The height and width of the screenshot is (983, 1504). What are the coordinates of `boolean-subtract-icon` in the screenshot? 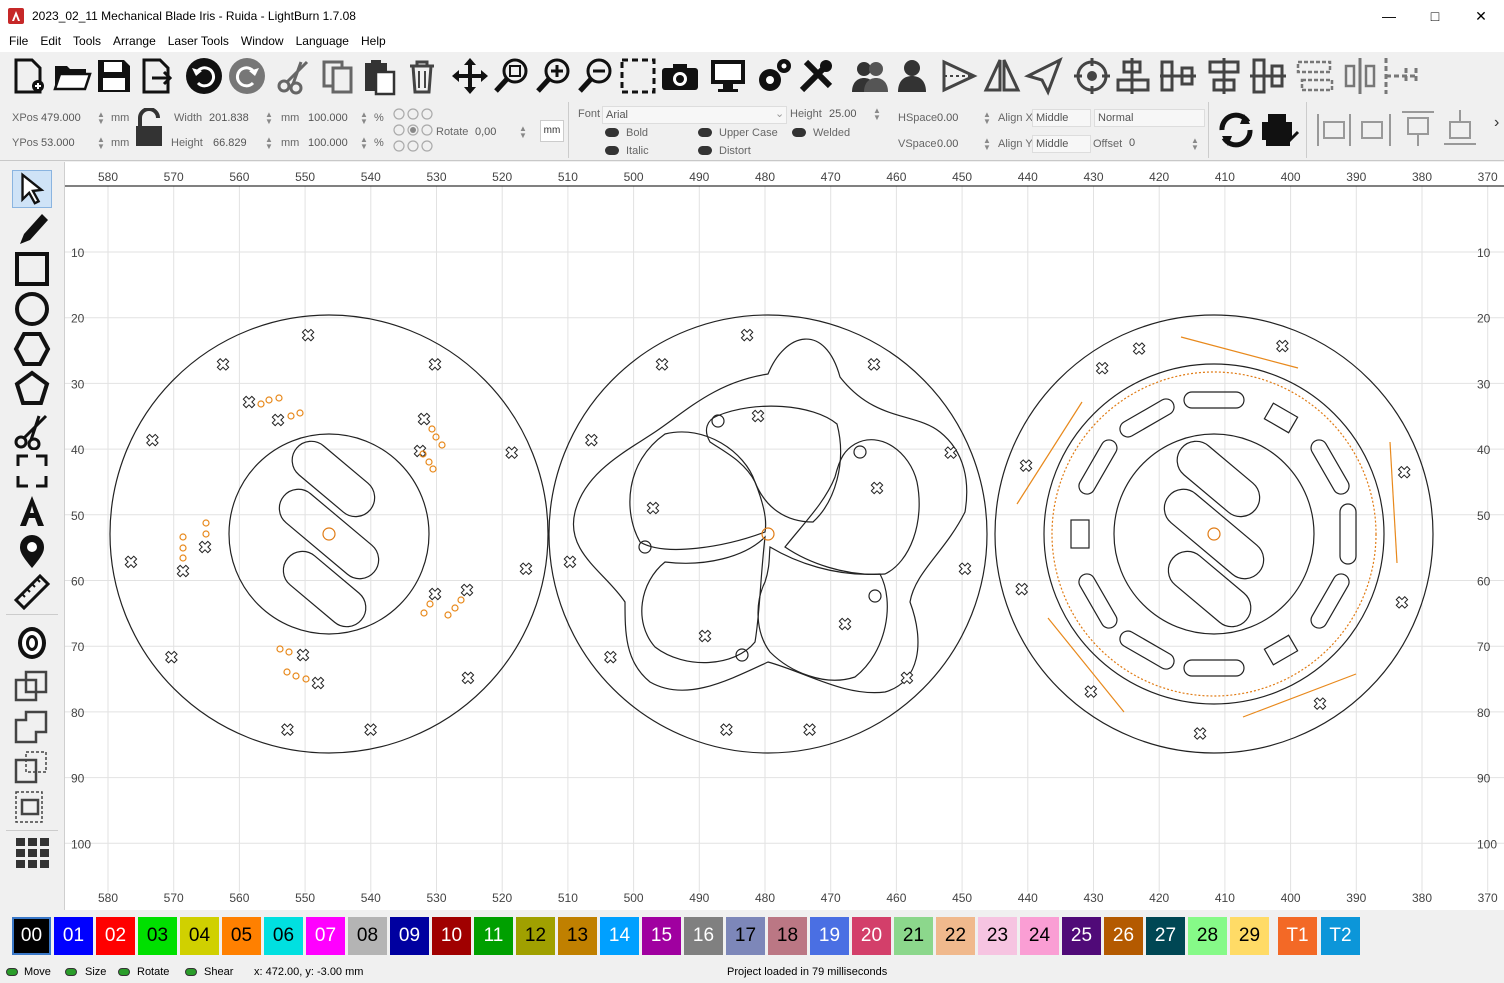 It's located at (32, 767).